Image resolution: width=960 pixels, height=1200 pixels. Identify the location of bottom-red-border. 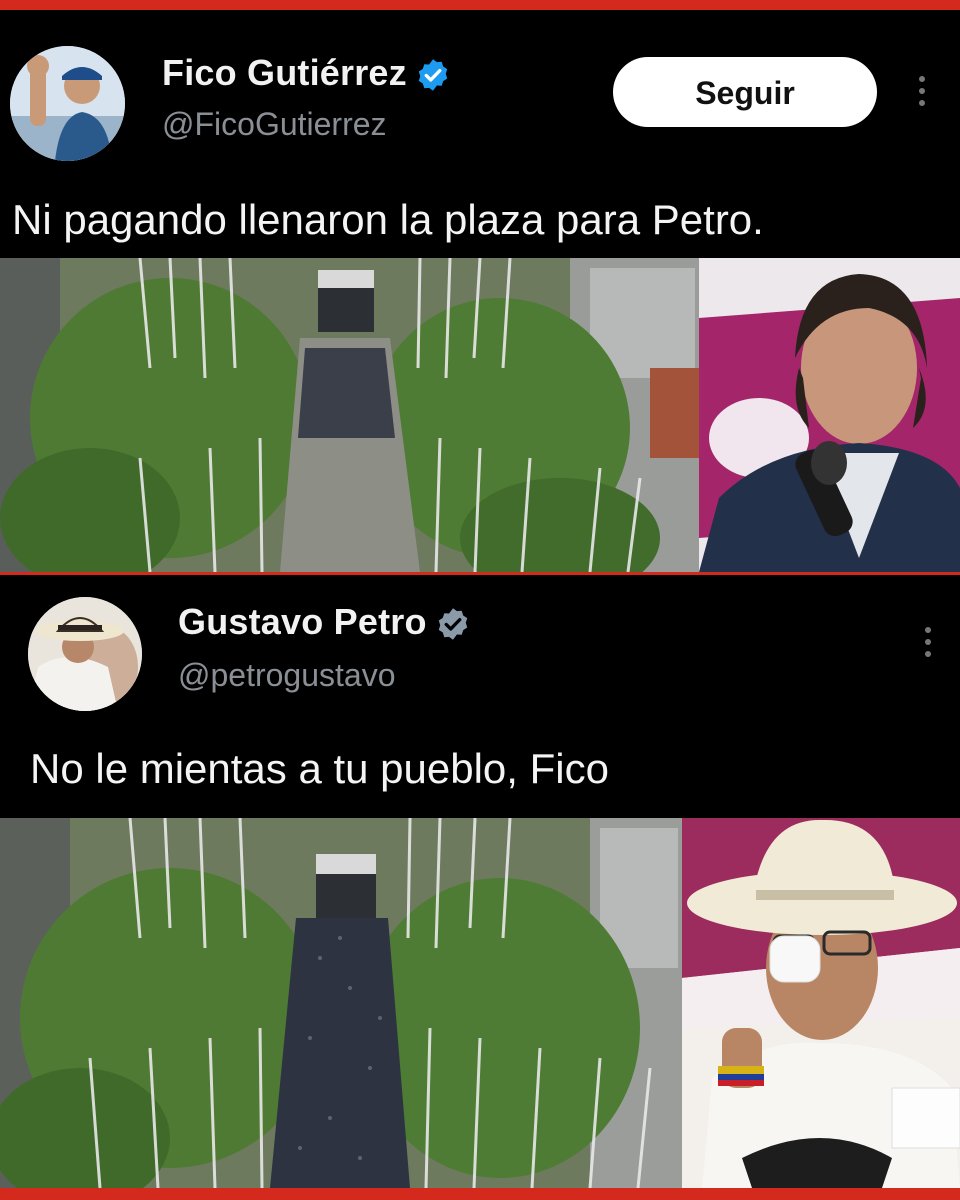
(480, 1194).